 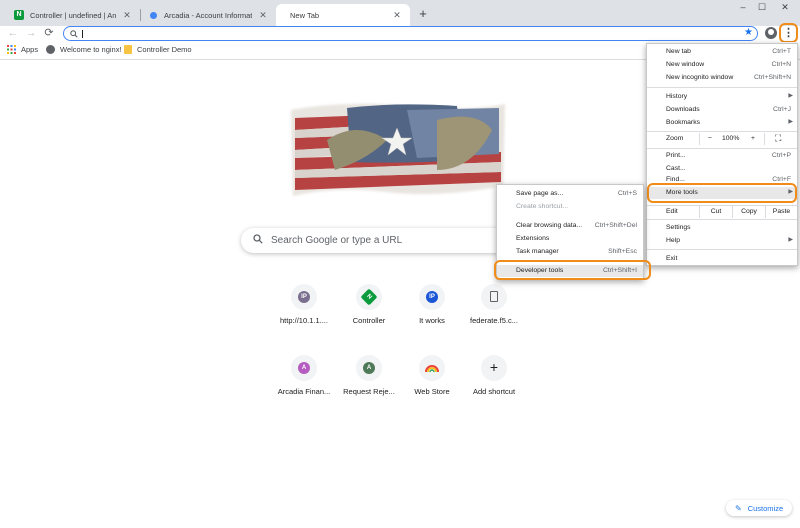 What do you see at coordinates (722, 228) in the screenshot?
I see `menu-item-settings: Settings` at bounding box center [722, 228].